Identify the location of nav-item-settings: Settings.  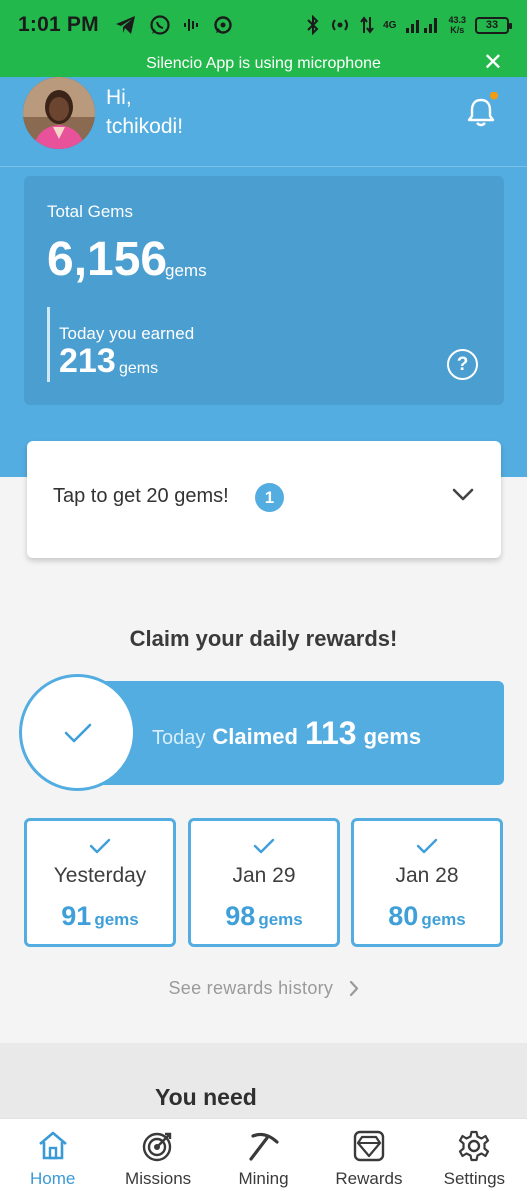
(474, 1159).